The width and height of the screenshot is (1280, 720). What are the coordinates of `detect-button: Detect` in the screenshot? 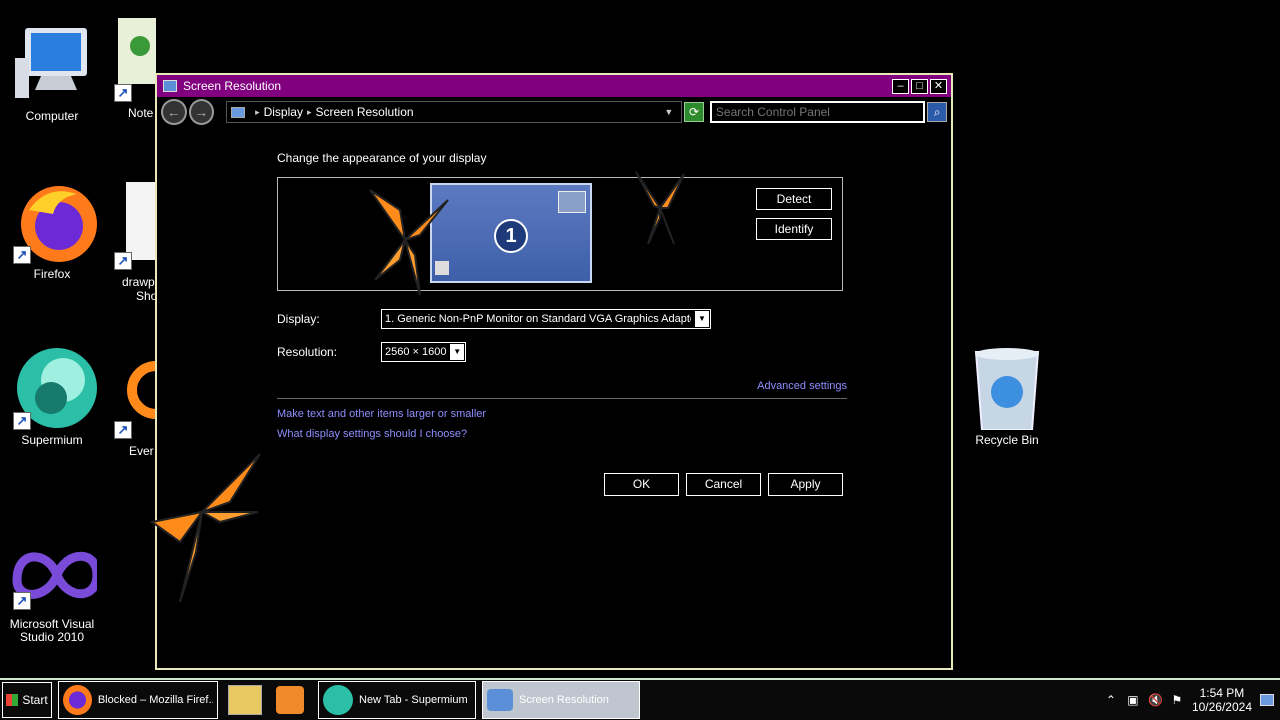 It's located at (794, 199).